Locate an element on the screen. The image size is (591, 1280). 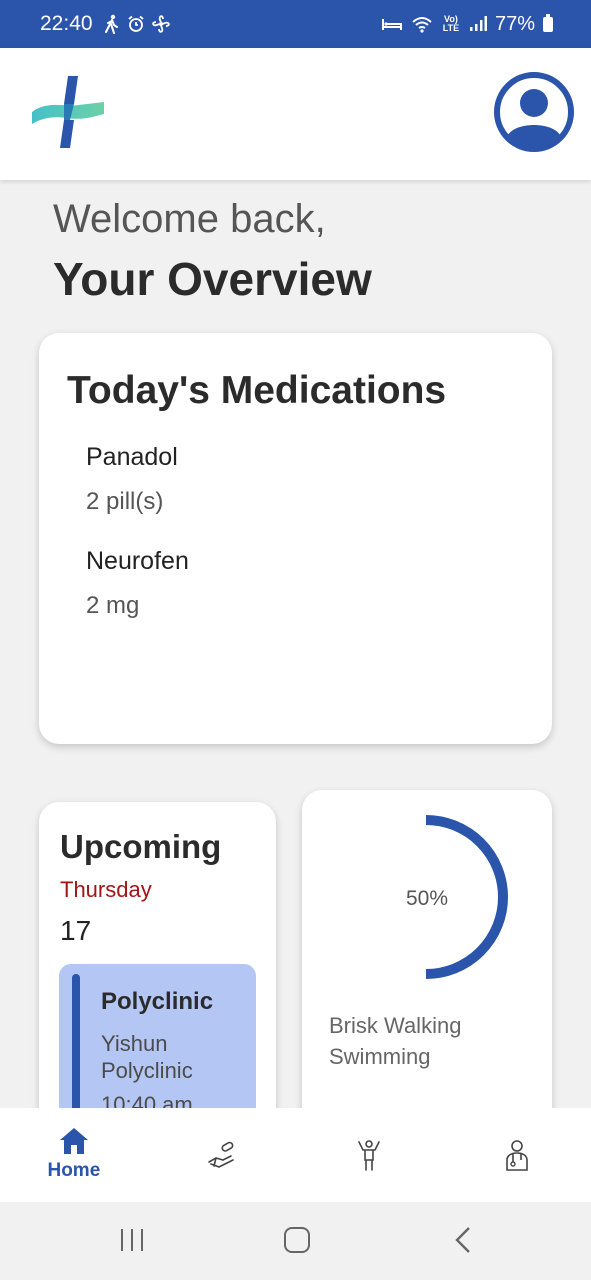
walking-icon is located at coordinates (111, 24).